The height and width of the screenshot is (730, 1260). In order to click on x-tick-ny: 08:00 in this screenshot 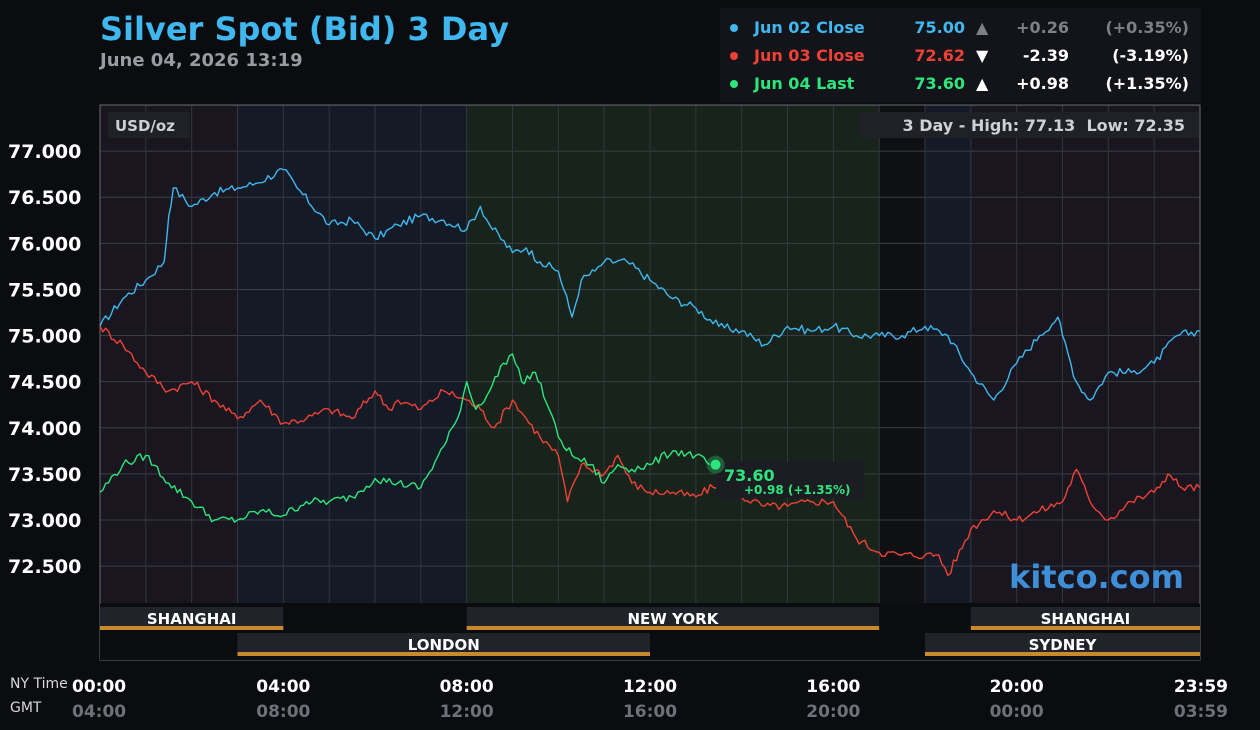, I will do `click(467, 687)`.